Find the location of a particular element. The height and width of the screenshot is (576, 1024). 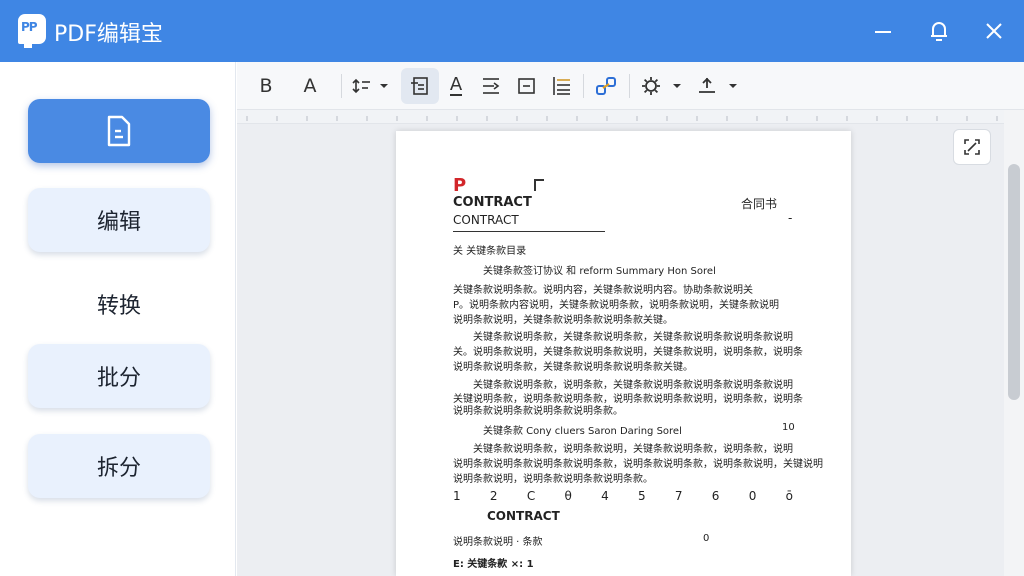

app-title: PDF编辑宝 is located at coordinates (108, 34).